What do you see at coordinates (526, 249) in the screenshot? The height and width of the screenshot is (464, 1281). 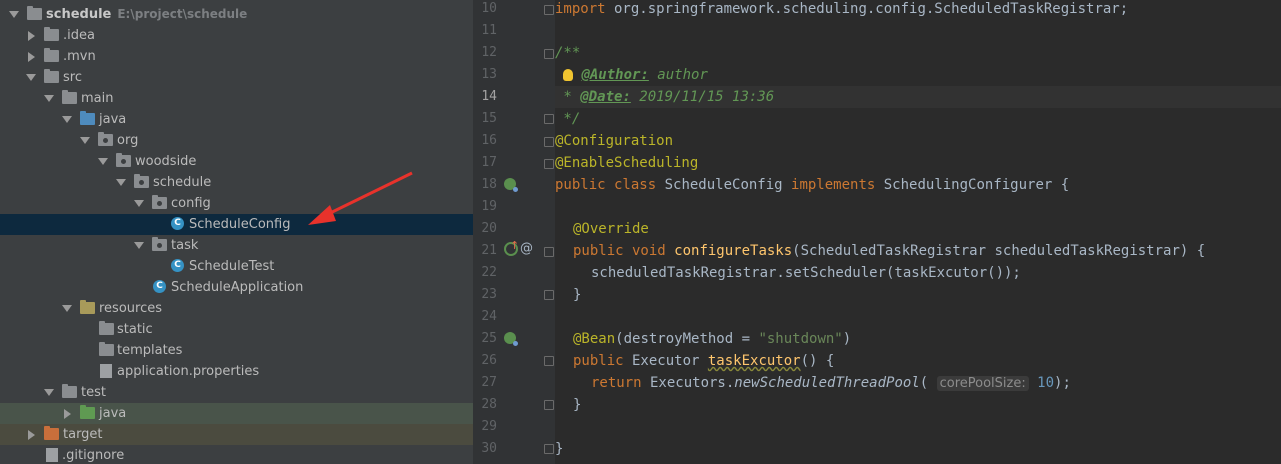 I see `annotation-gutter-icon: @` at bounding box center [526, 249].